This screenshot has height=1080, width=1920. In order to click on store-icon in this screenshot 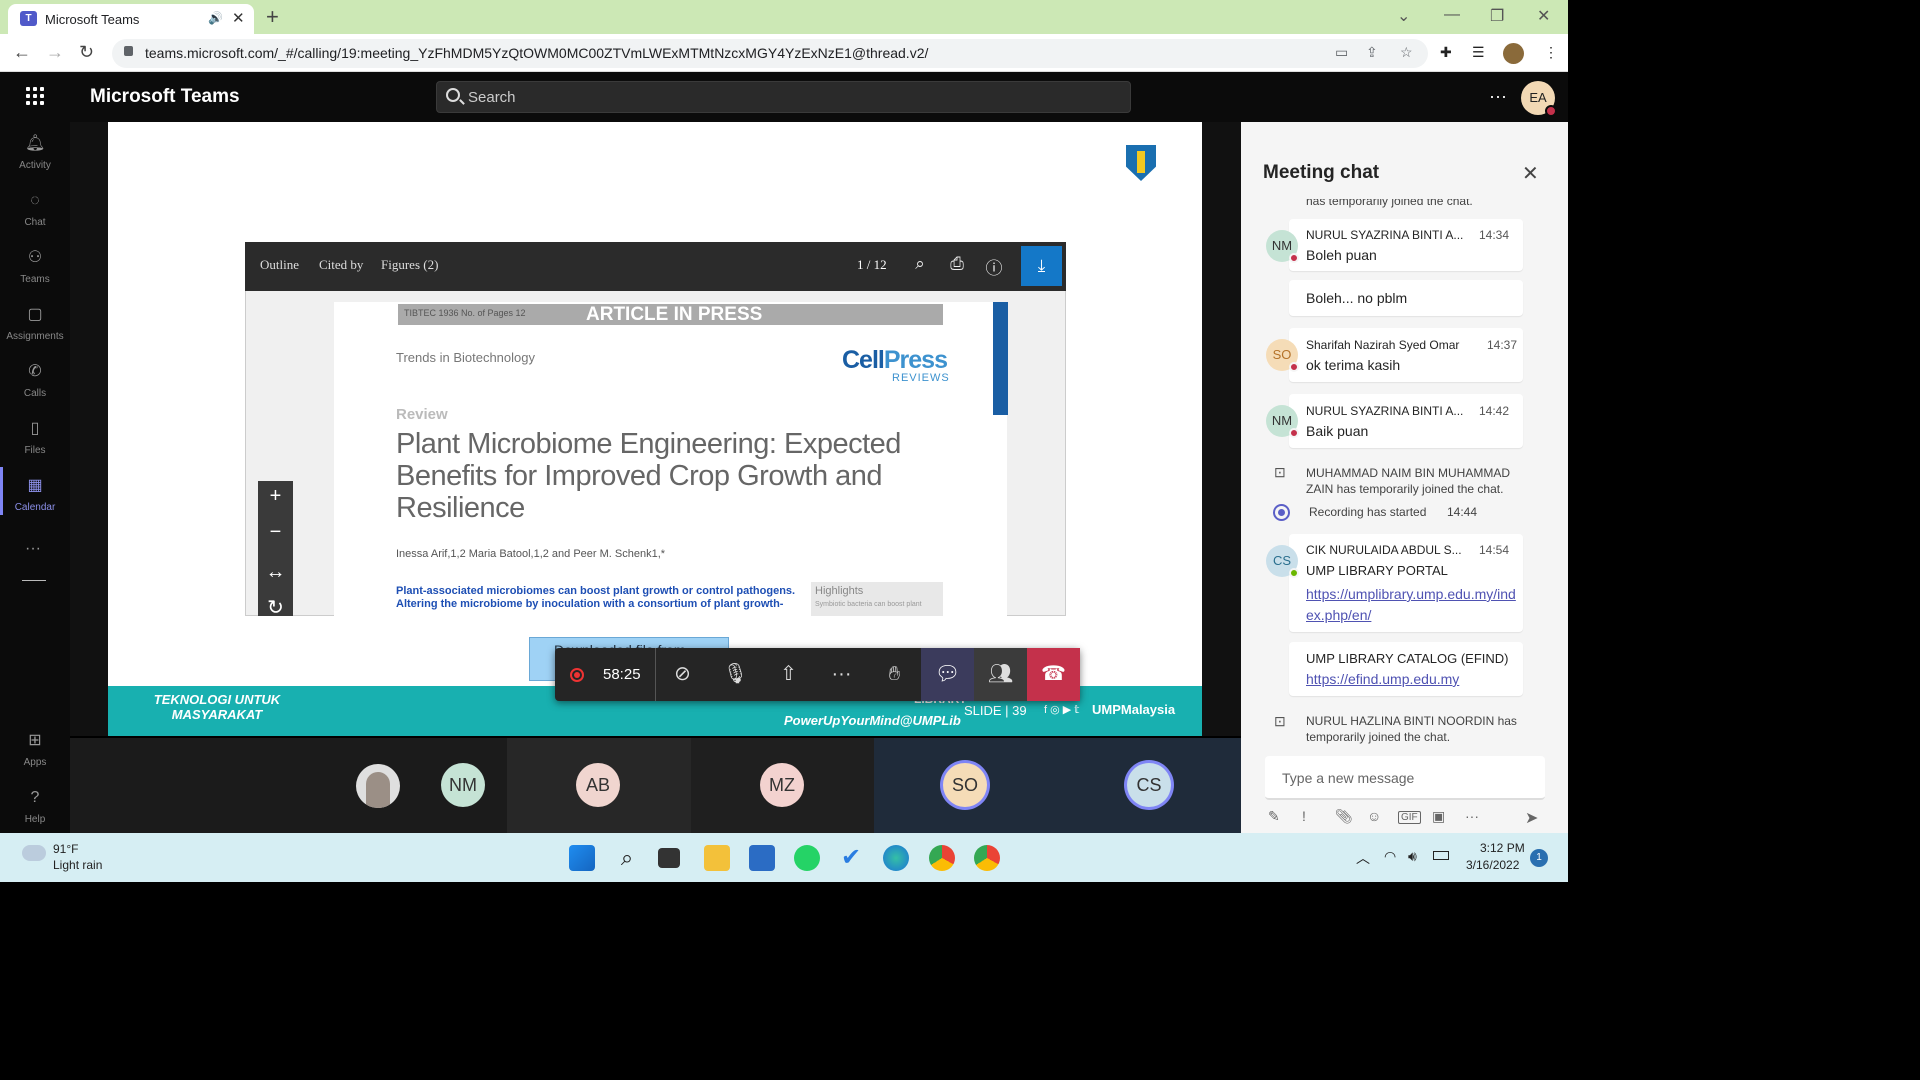, I will do `click(762, 858)`.